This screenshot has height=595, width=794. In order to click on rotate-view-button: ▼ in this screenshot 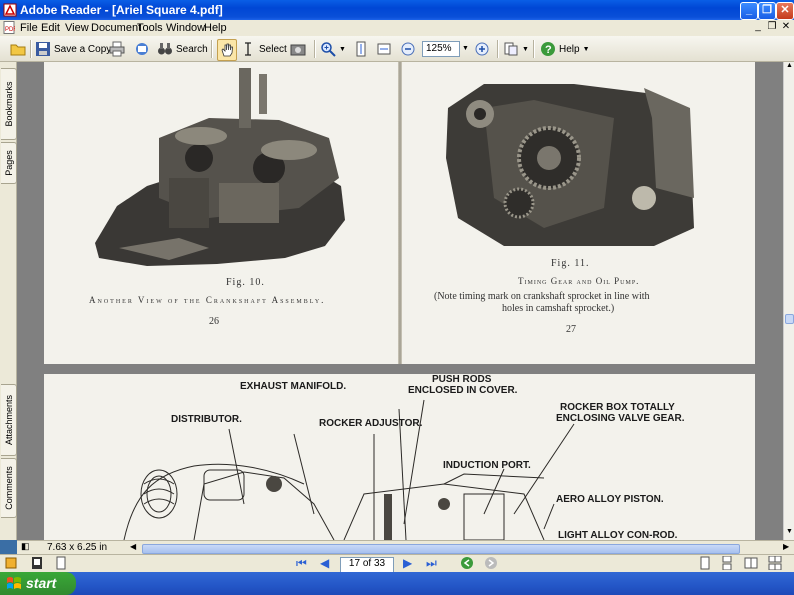, I will do `click(516, 49)`.